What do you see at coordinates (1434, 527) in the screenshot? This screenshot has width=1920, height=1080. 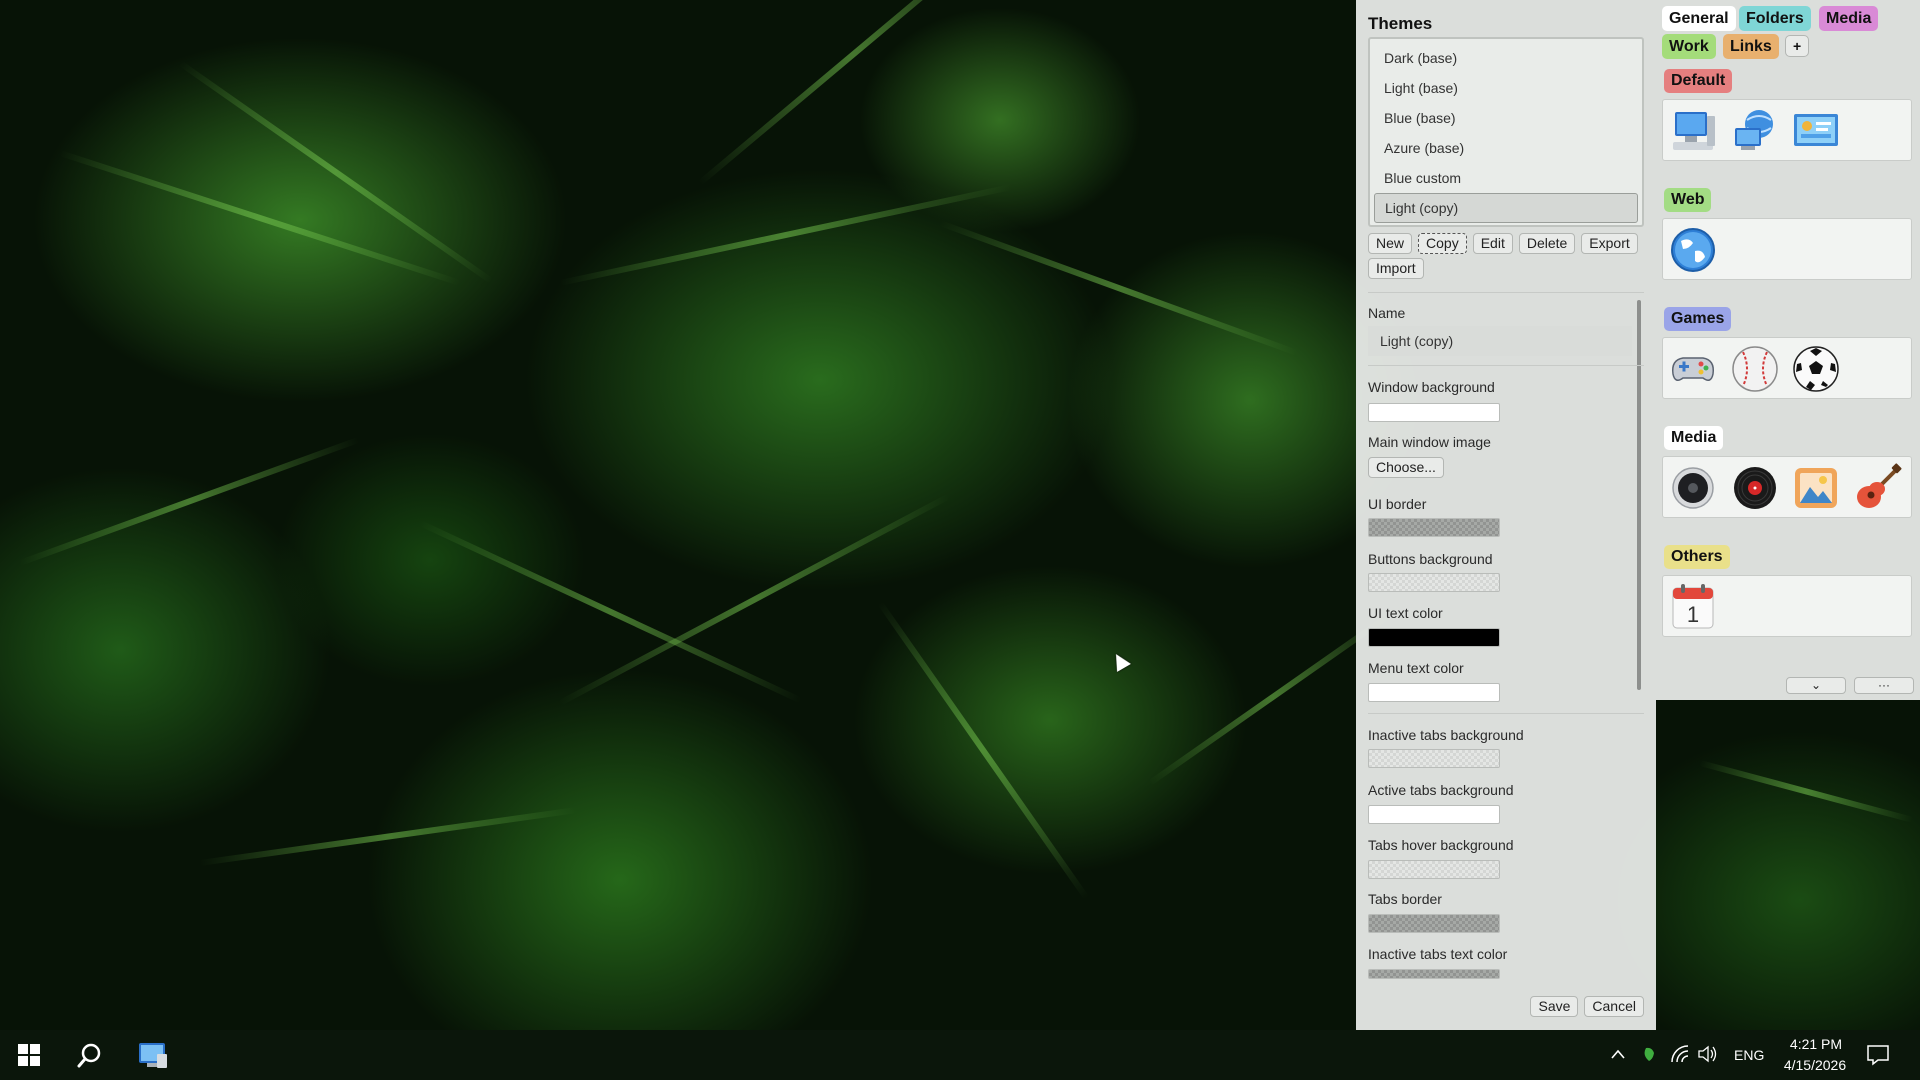 I see `ui-border-swatch` at bounding box center [1434, 527].